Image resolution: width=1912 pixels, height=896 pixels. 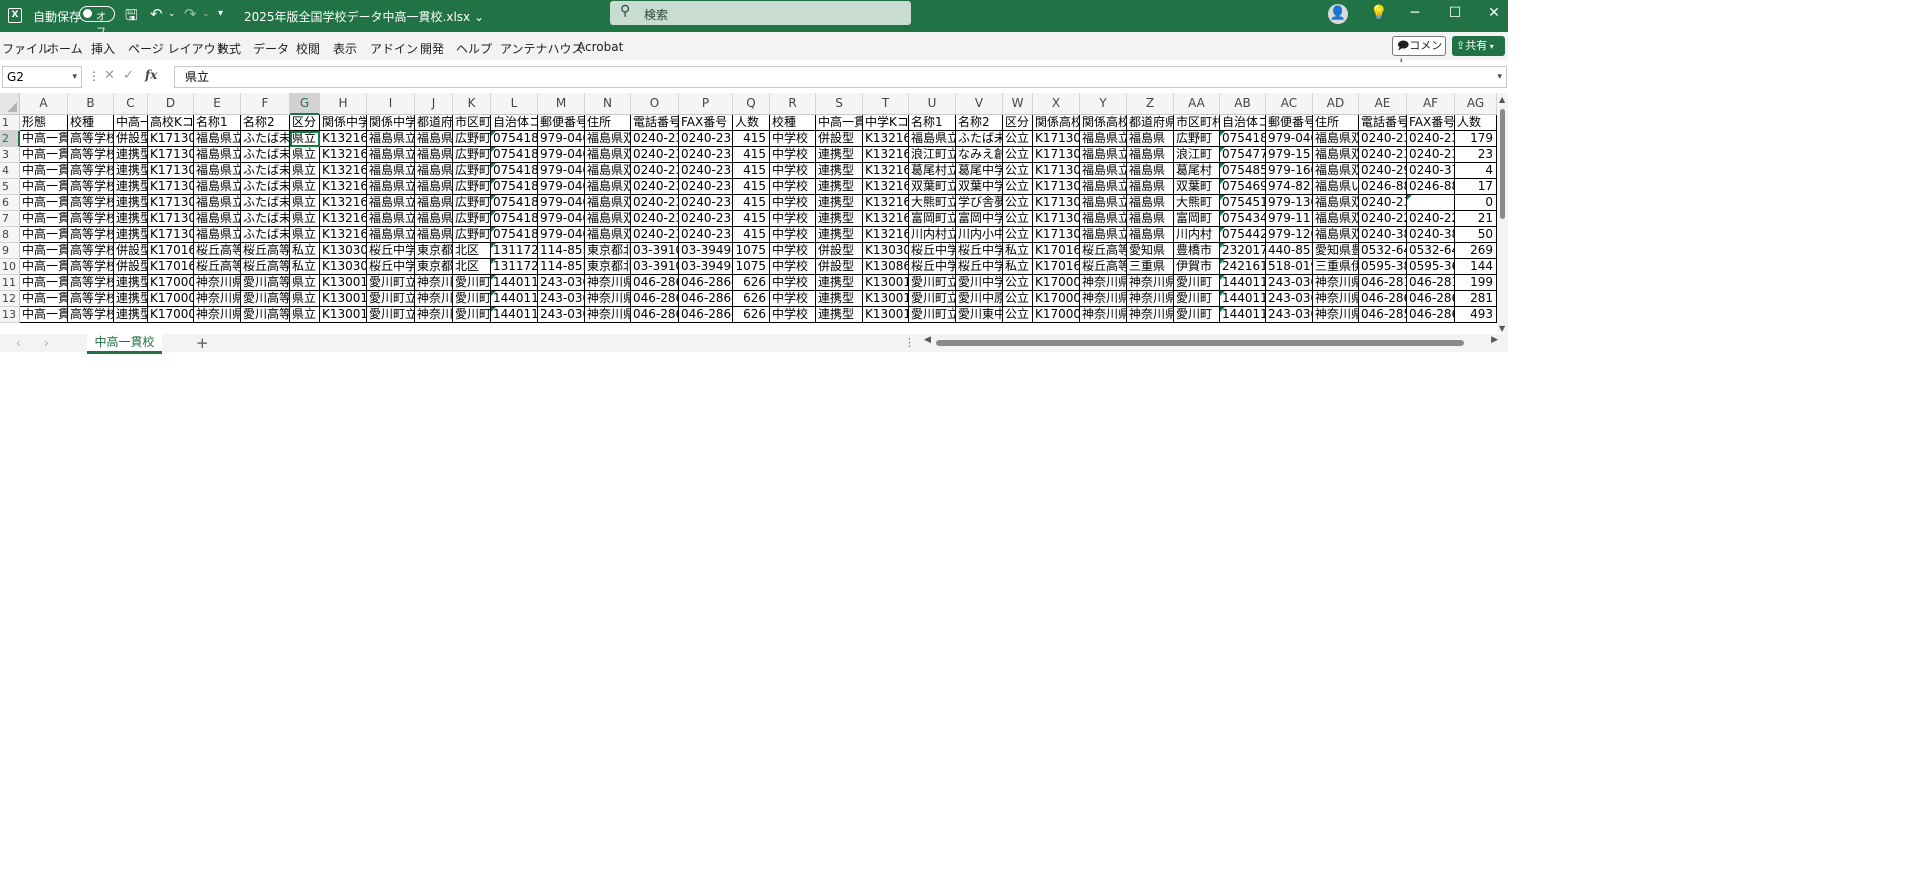 I want to click on cell-u4: 葛尾村立, so click(x=932, y=171).